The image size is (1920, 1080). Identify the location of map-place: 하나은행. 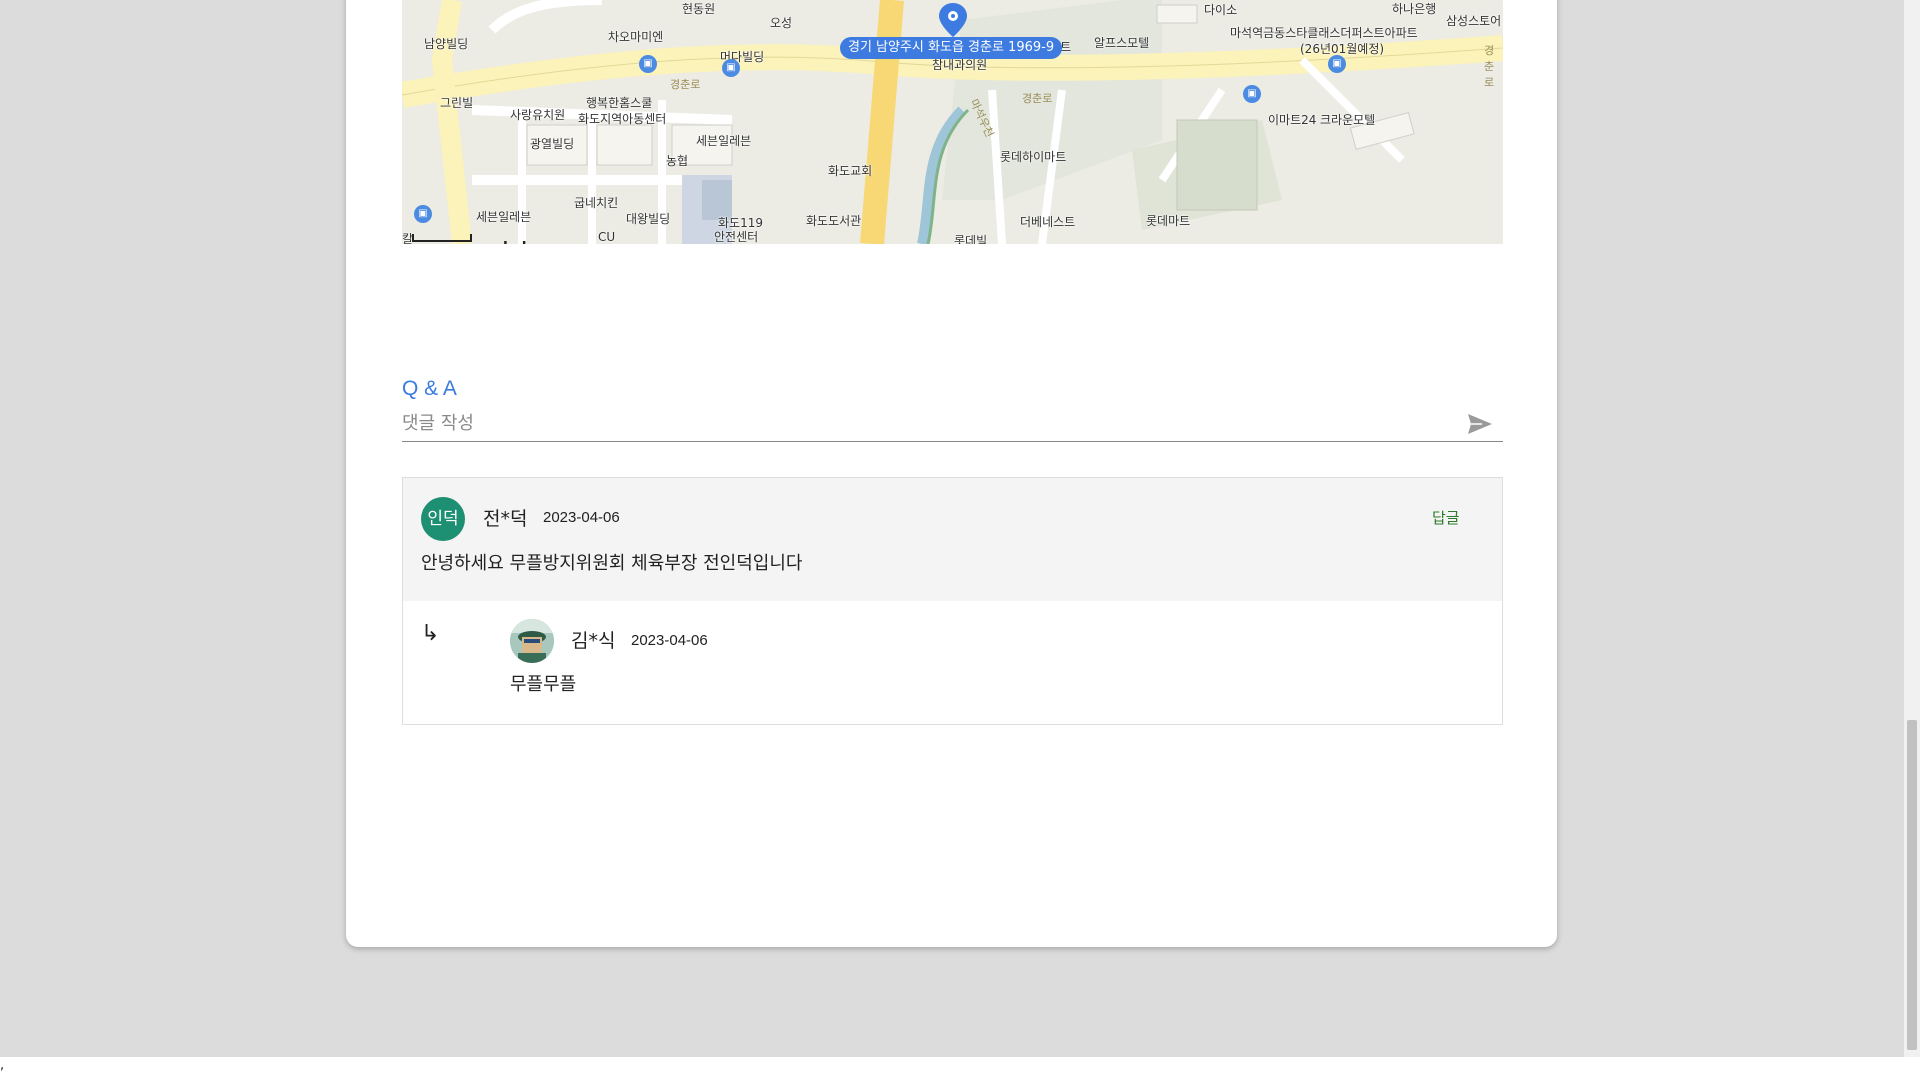
(1414, 9).